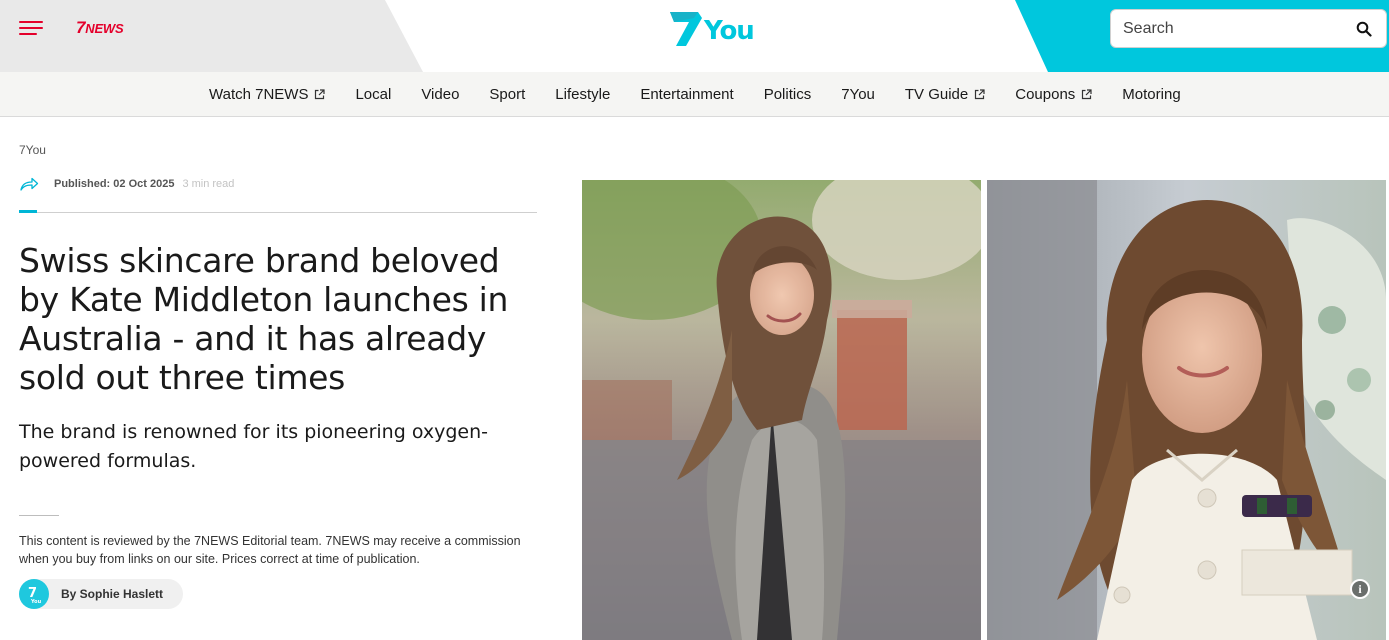 The height and width of the screenshot is (640, 1389). I want to click on nav-item-lifestyle: Lifestyle, so click(582, 94).